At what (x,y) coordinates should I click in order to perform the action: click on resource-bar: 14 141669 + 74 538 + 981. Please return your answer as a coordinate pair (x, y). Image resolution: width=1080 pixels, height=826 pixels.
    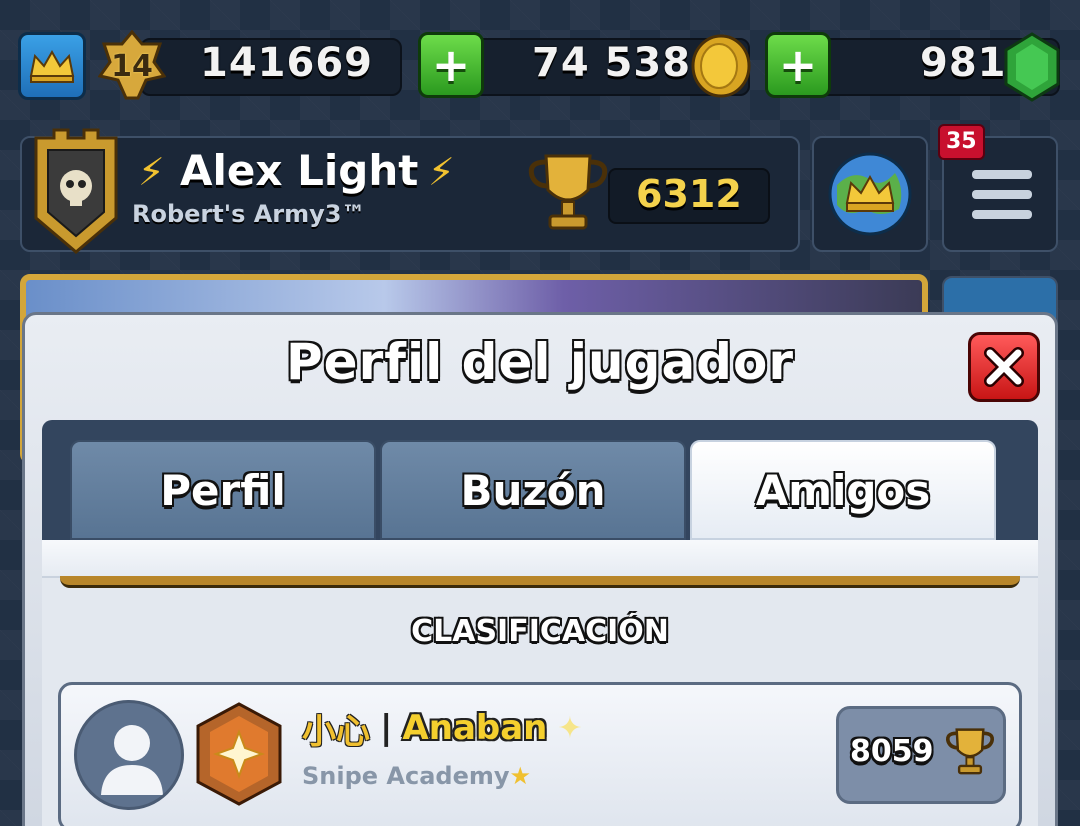
    Looking at the image, I should click on (540, 60).